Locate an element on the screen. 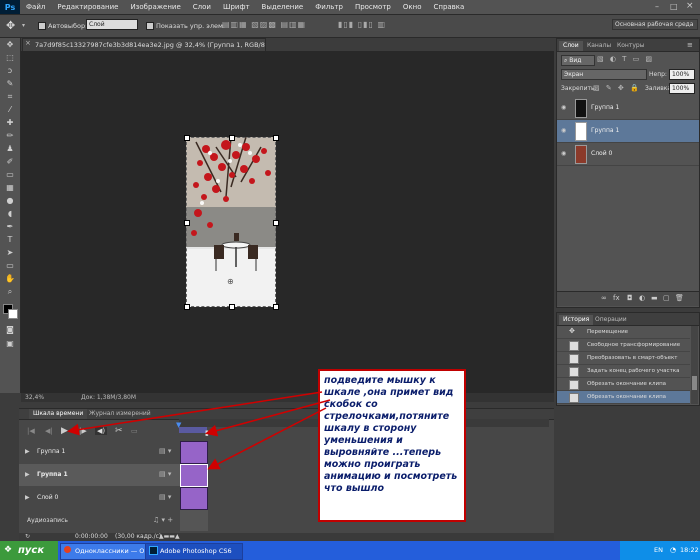  annotation-arrows is located at coordinates (199, 430).